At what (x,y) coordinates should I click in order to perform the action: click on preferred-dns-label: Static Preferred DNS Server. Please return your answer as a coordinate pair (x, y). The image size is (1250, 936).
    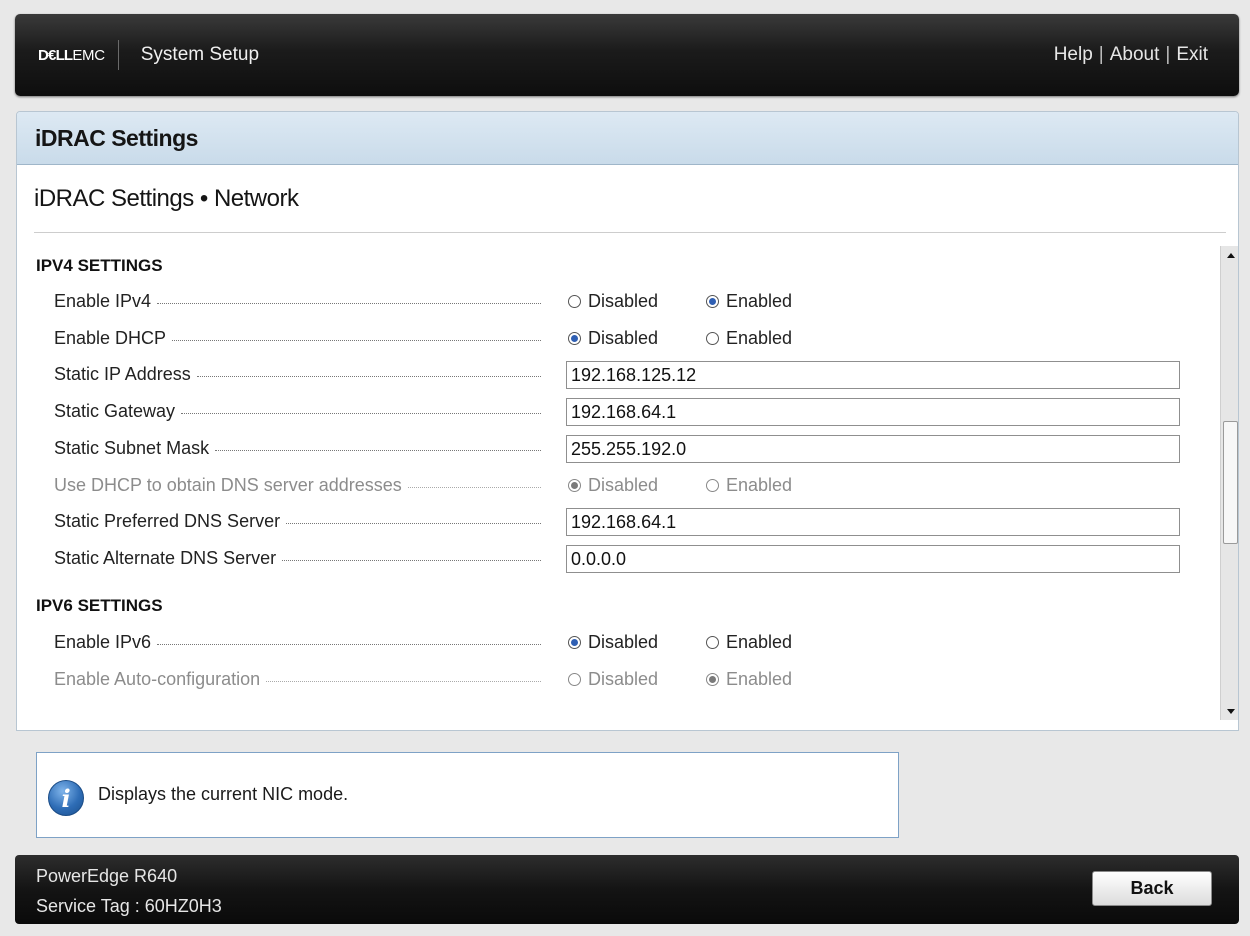
    Looking at the image, I should click on (297, 521).